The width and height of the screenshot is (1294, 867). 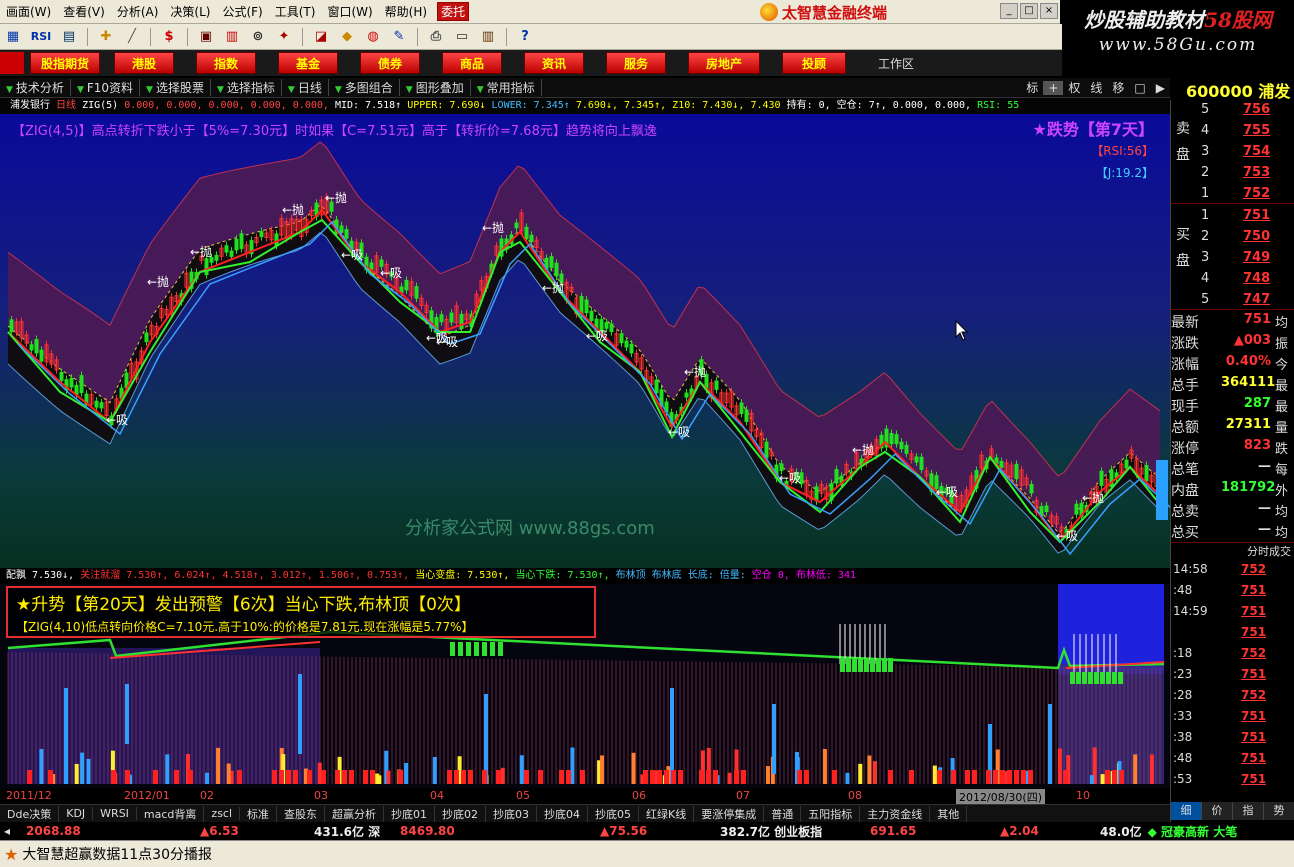 What do you see at coordinates (1074, 87) in the screenshot?
I see `subtool-right-button: 权` at bounding box center [1074, 87].